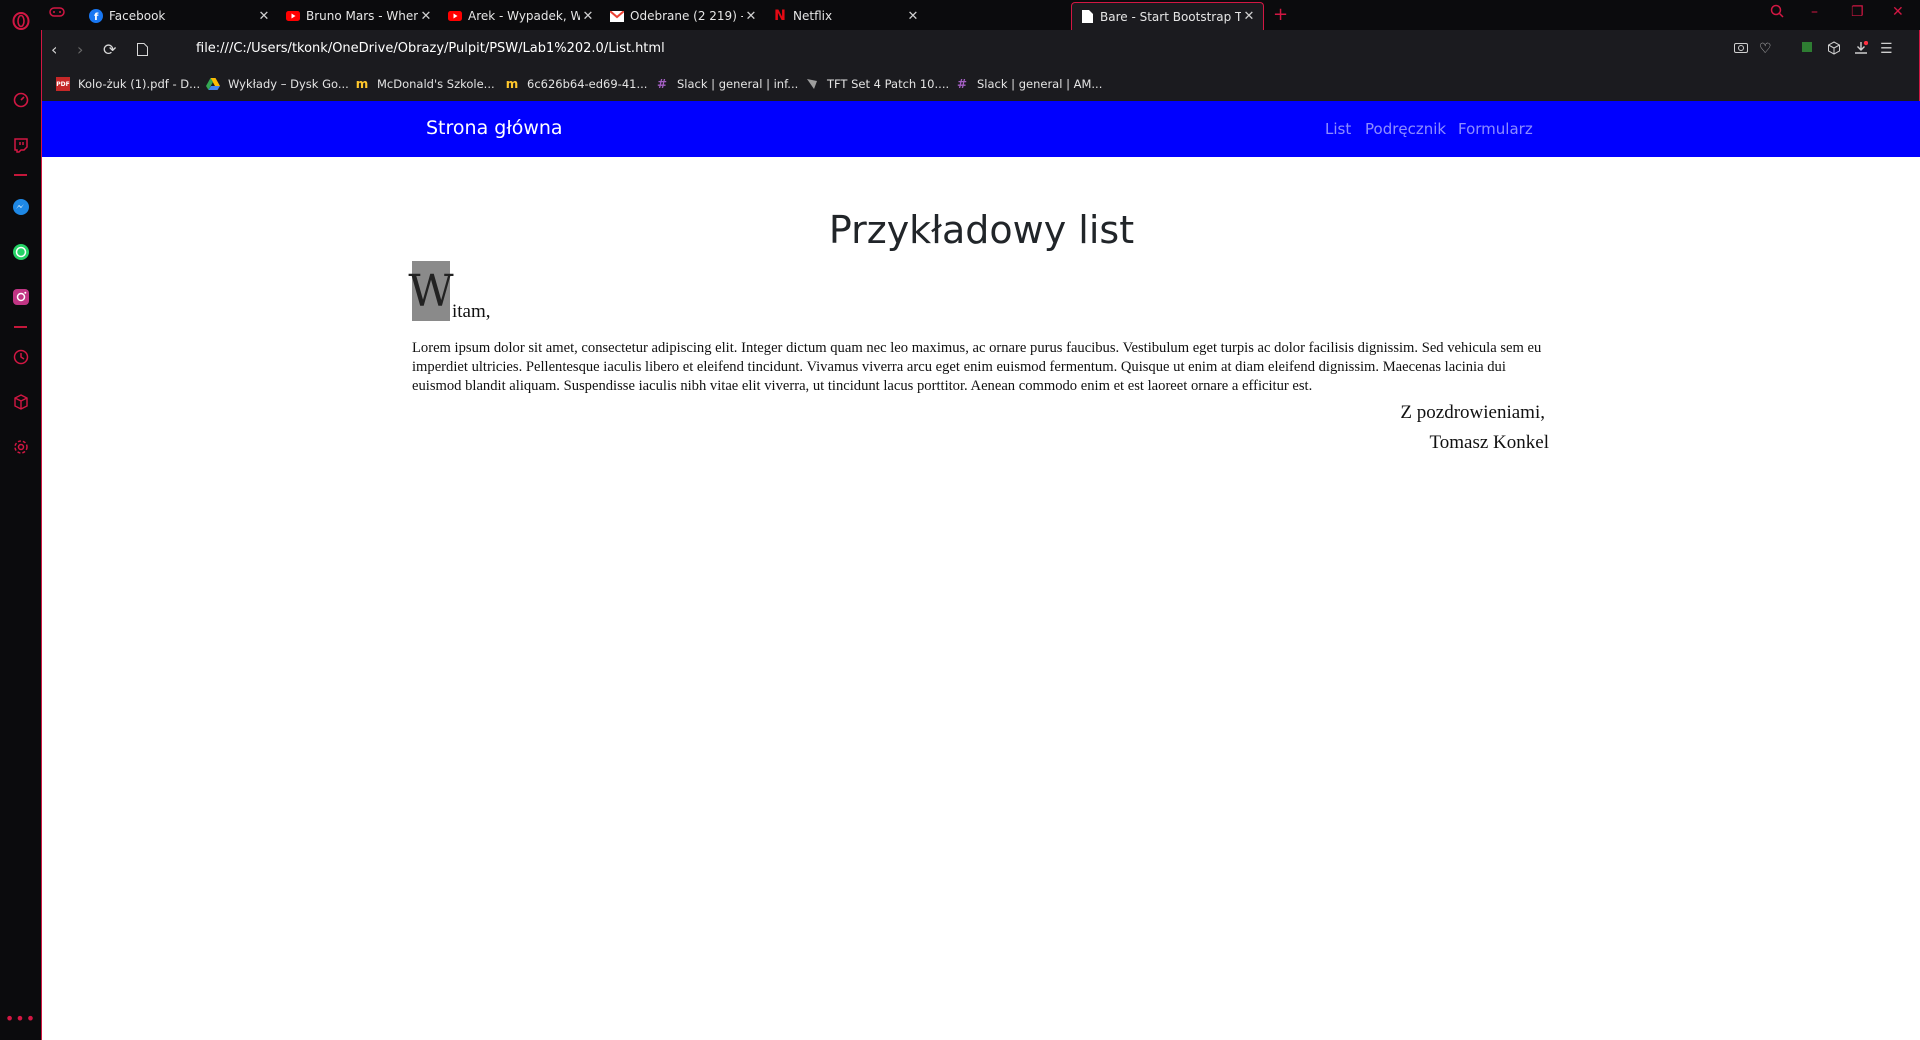 Image resolution: width=1920 pixels, height=1040 pixels. I want to click on back-button: ‹, so click(54, 49).